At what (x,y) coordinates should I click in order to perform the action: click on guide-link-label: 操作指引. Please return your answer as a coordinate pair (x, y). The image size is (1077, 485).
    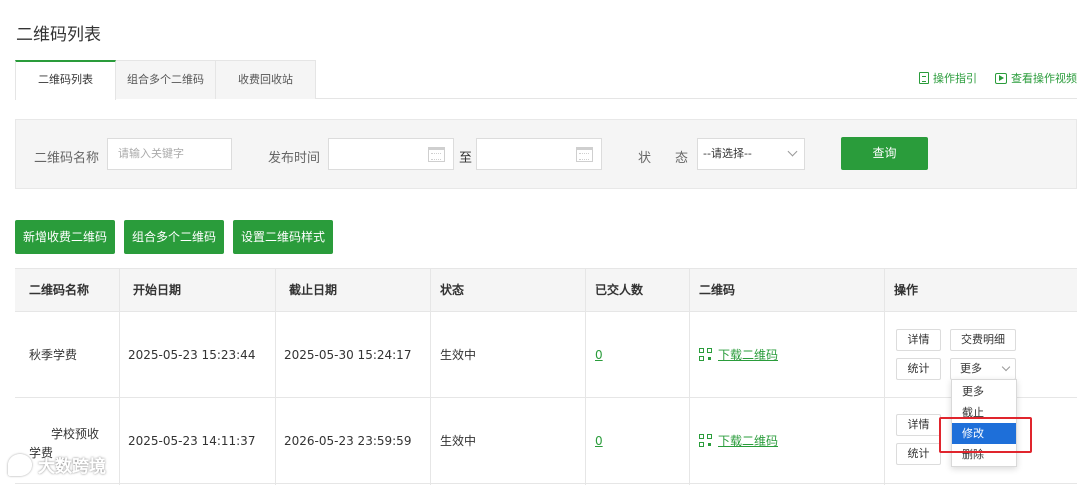
    Looking at the image, I should click on (955, 78).